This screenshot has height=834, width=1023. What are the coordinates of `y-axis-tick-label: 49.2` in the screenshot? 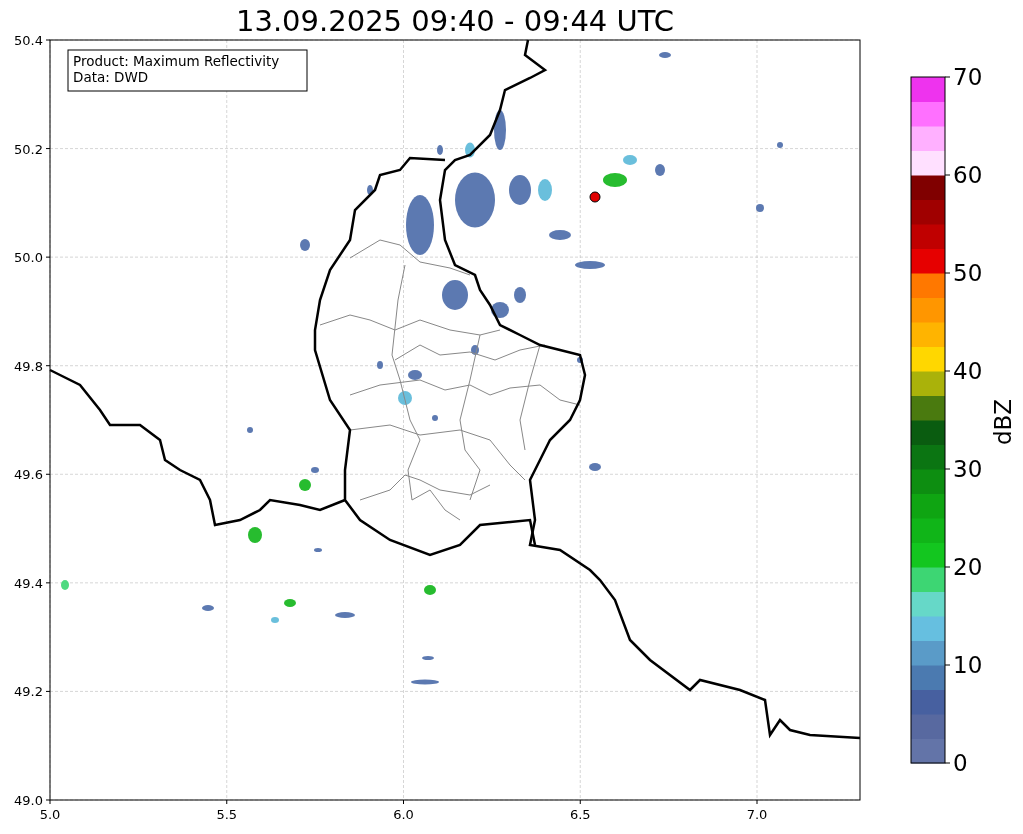 It's located at (28, 692).